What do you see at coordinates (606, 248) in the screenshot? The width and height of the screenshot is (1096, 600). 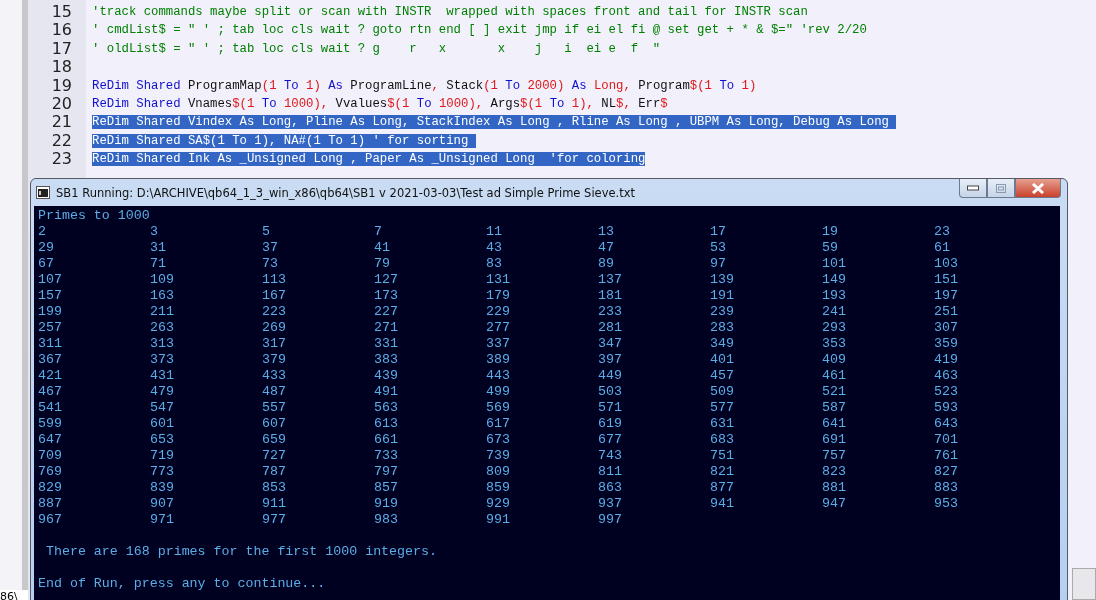 I see `prime-number: 47` at bounding box center [606, 248].